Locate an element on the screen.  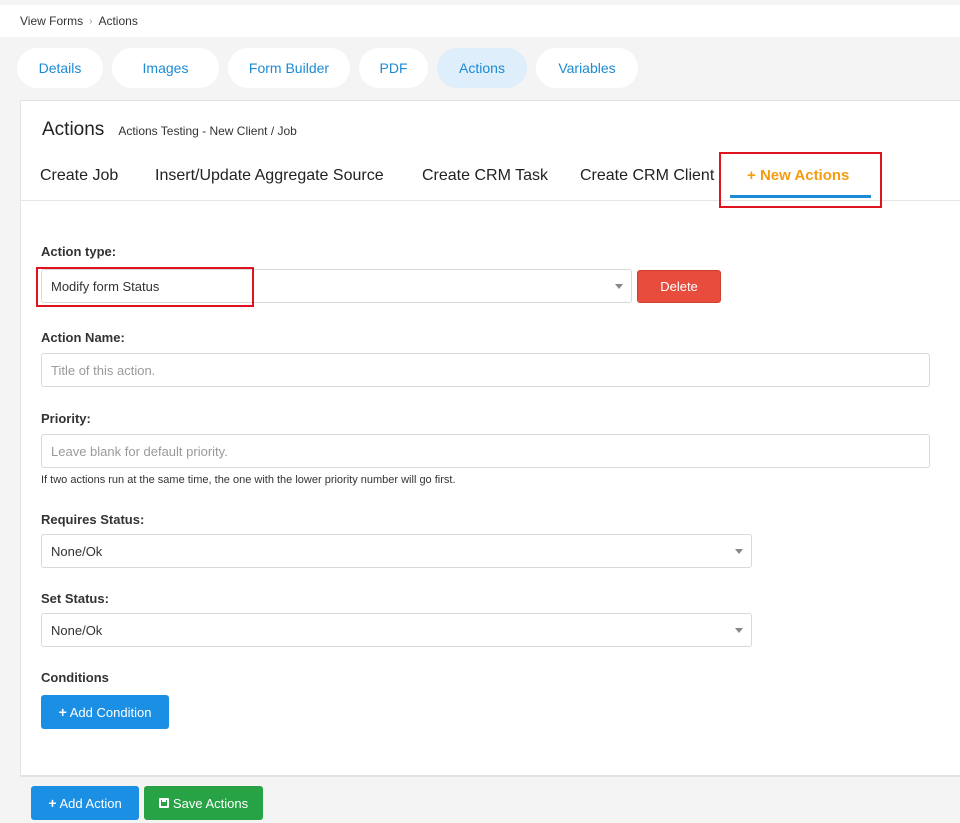
priority-input: Leave blank for default priority. is located at coordinates (485, 451).